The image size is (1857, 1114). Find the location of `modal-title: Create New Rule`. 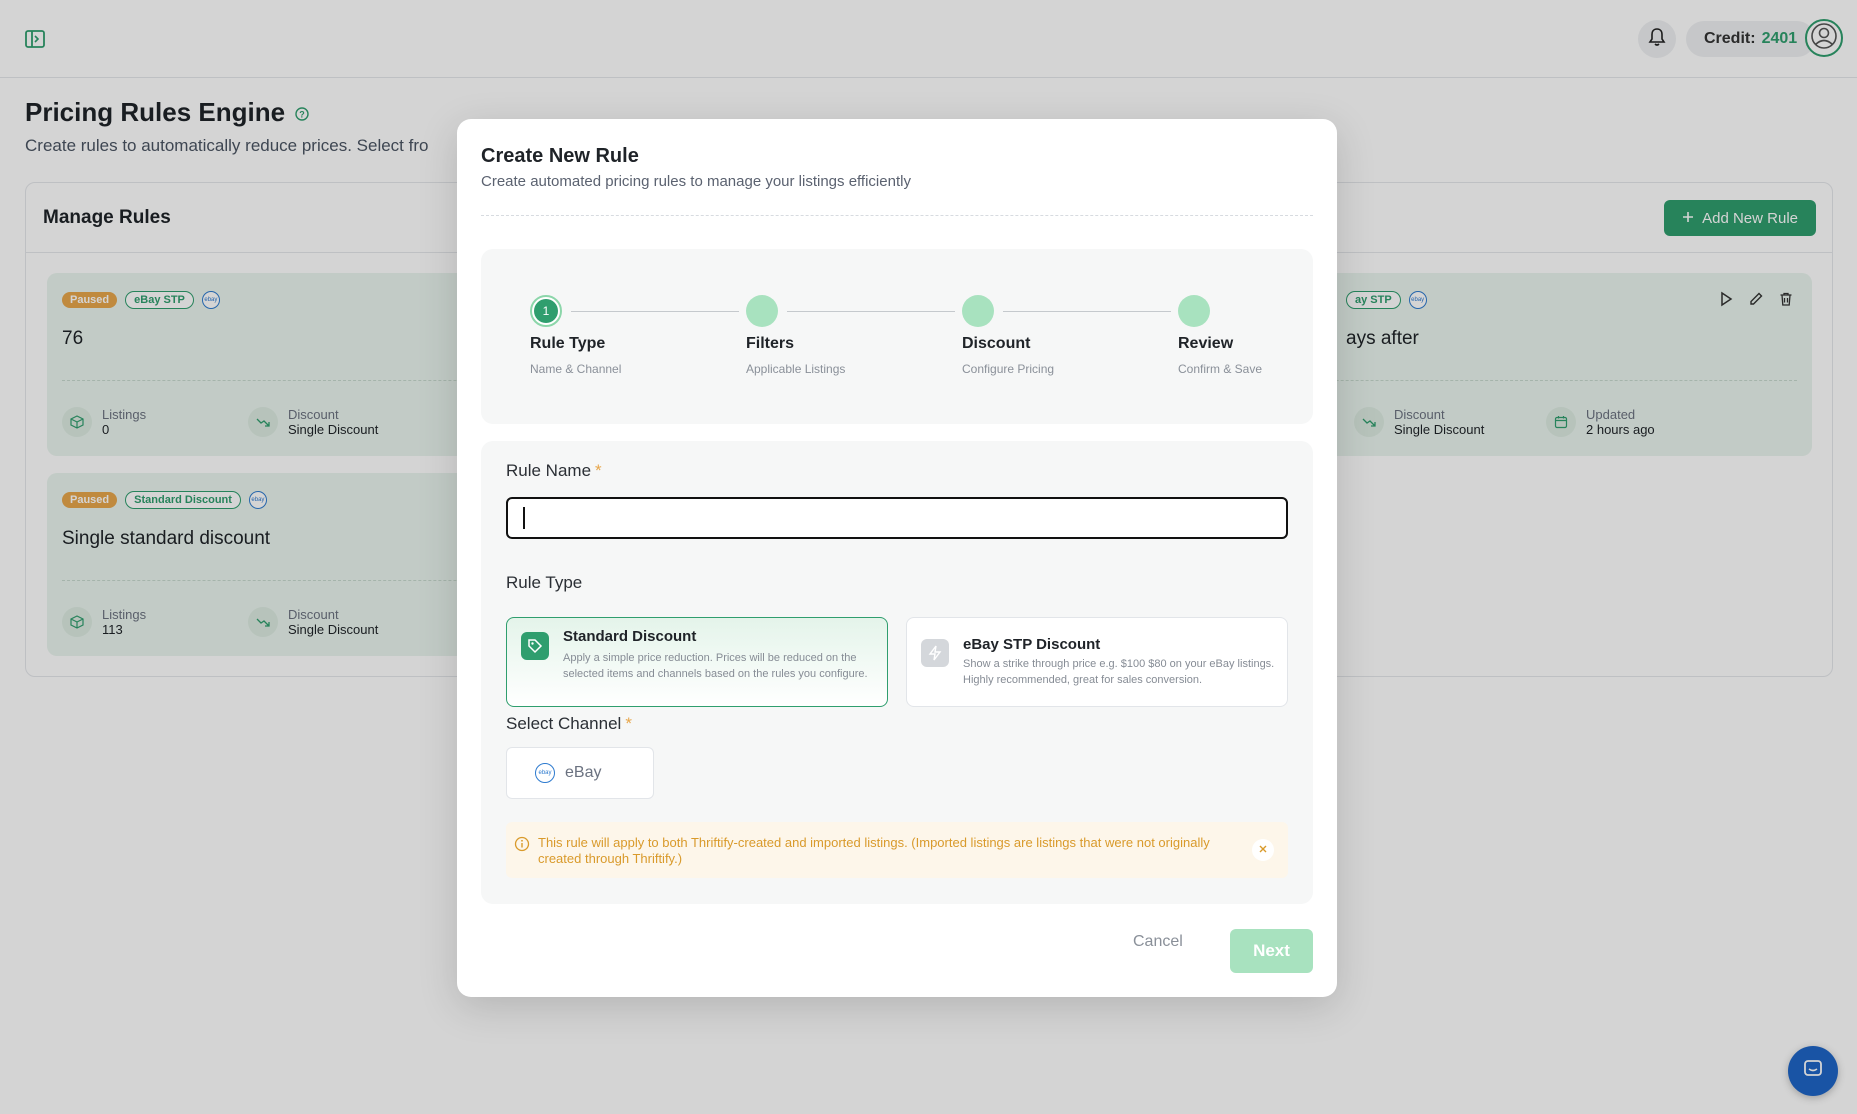

modal-title: Create New Rule is located at coordinates (560, 156).